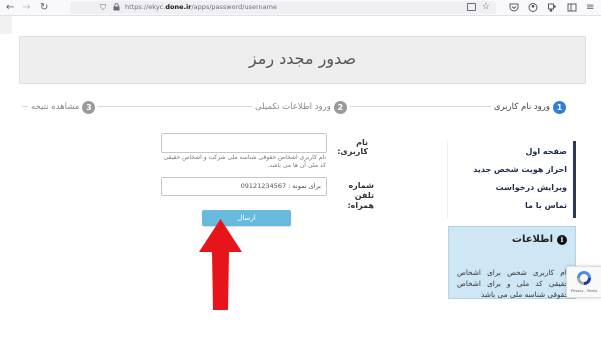 This screenshot has height=341, width=601. I want to click on step-1: 1 ورود نام کاربری, so click(529, 107).